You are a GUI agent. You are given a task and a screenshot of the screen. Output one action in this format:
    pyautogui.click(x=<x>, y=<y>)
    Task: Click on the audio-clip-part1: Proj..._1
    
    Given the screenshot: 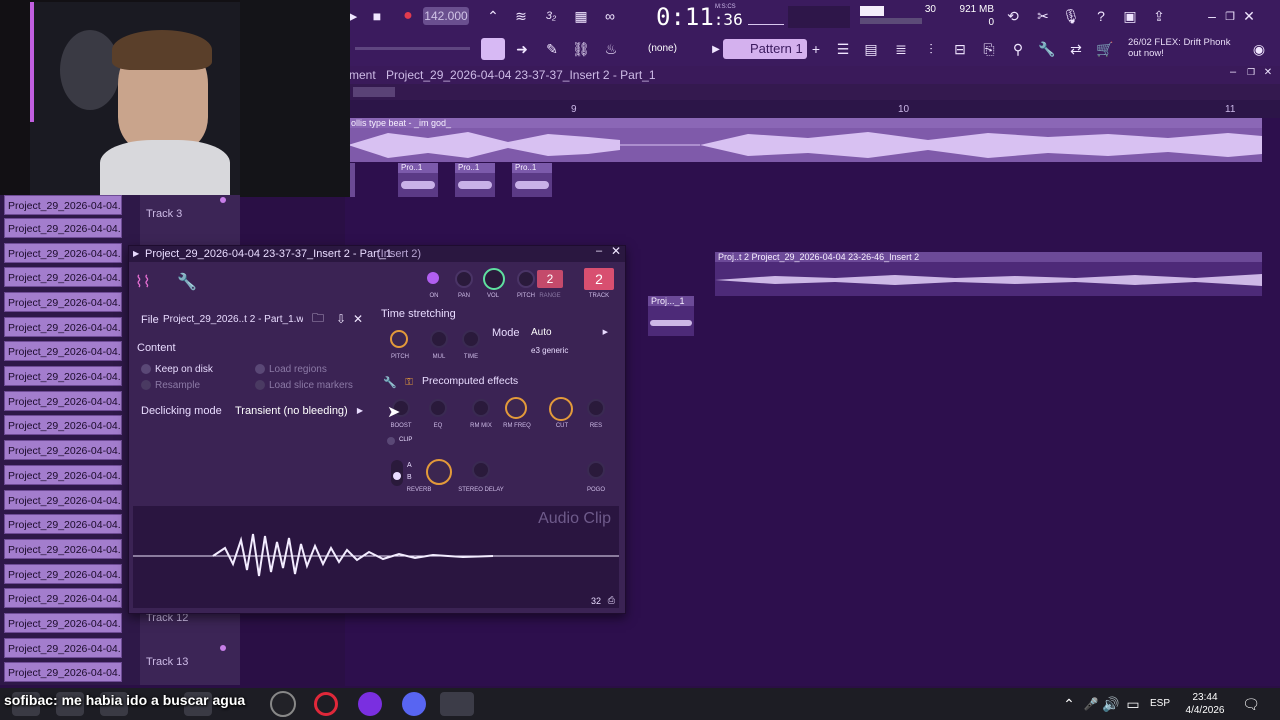 What is the action you would take?
    pyautogui.click(x=671, y=316)
    